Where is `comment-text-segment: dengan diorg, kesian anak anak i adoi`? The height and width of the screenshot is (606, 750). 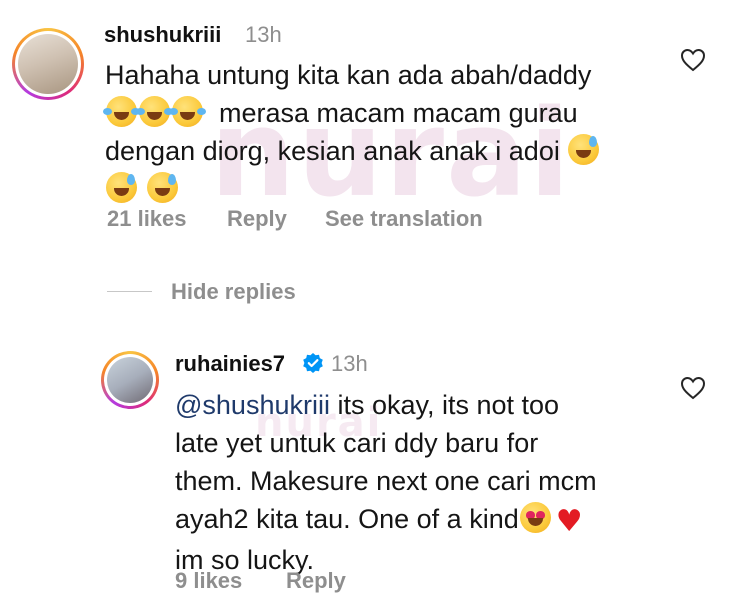
comment-text-segment: dengan diorg, kesian anak anak i adoi is located at coordinates (332, 151).